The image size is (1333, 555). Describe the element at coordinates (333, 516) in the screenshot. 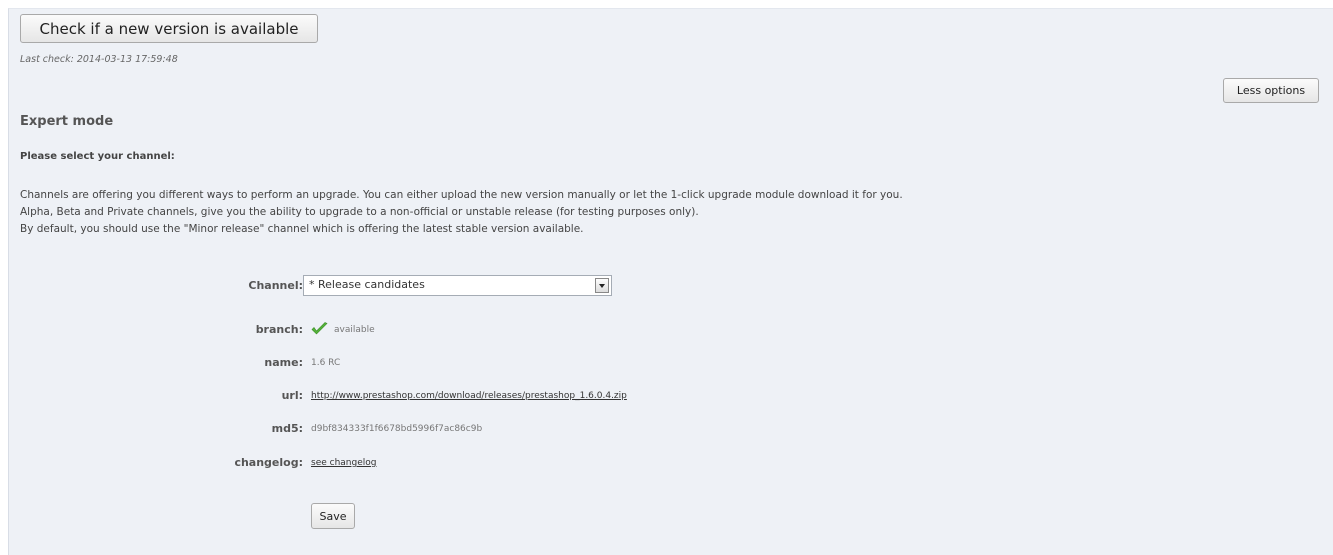

I see `save-button: Save` at that location.